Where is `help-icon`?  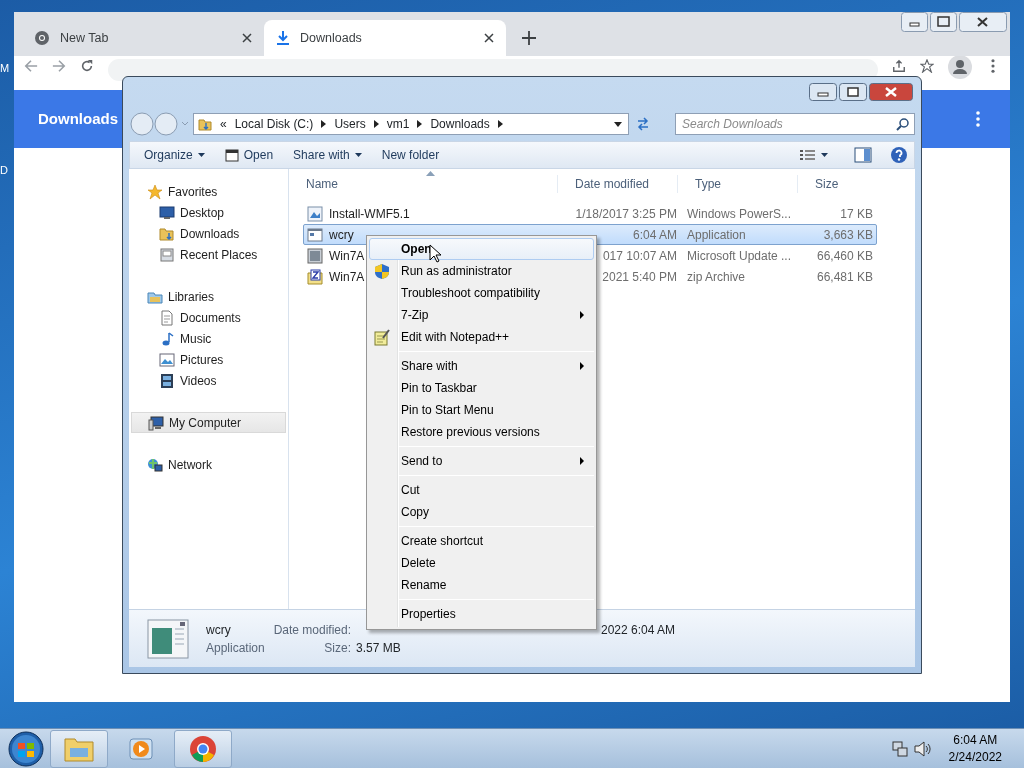 help-icon is located at coordinates (899, 155).